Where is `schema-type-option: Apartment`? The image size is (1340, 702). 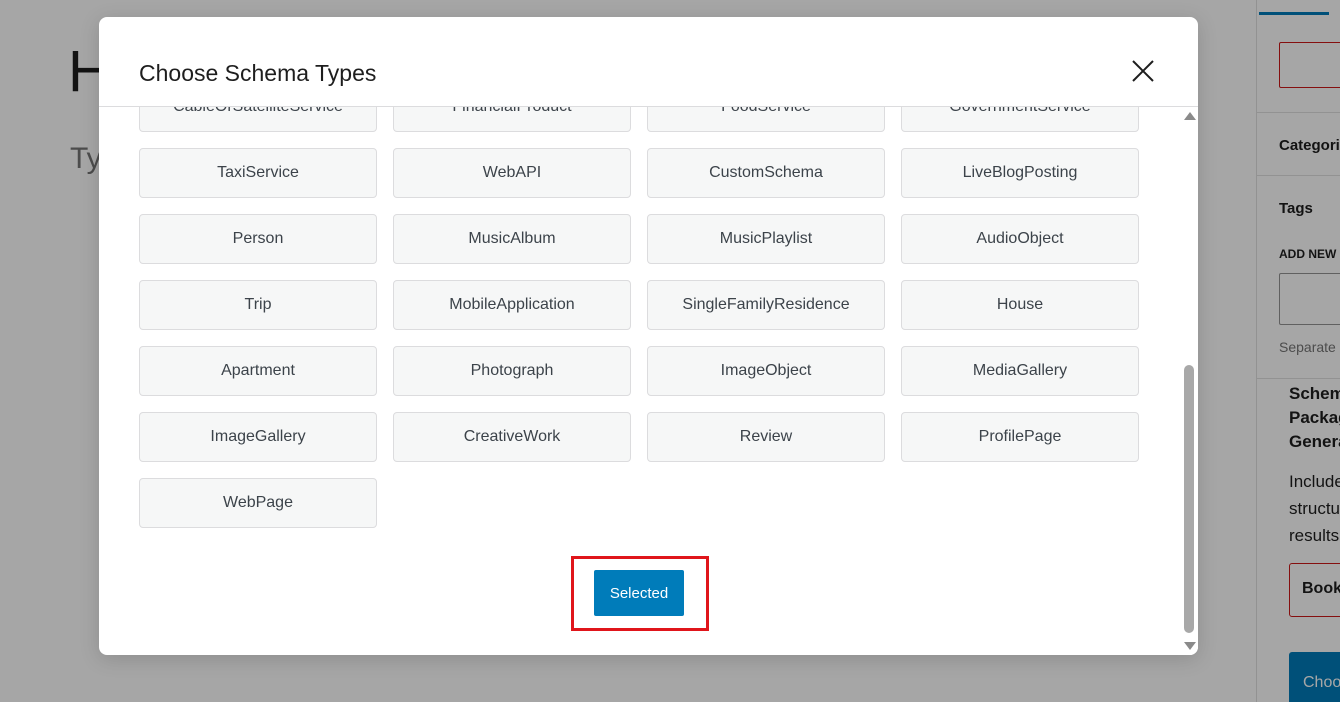 schema-type-option: Apartment is located at coordinates (258, 371).